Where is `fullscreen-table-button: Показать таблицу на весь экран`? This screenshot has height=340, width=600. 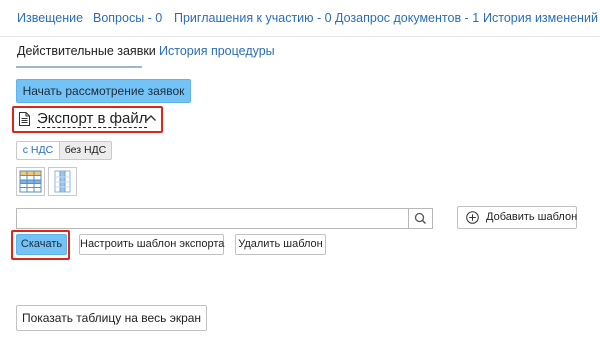 fullscreen-table-button: Показать таблицу на весь экран is located at coordinates (111, 318).